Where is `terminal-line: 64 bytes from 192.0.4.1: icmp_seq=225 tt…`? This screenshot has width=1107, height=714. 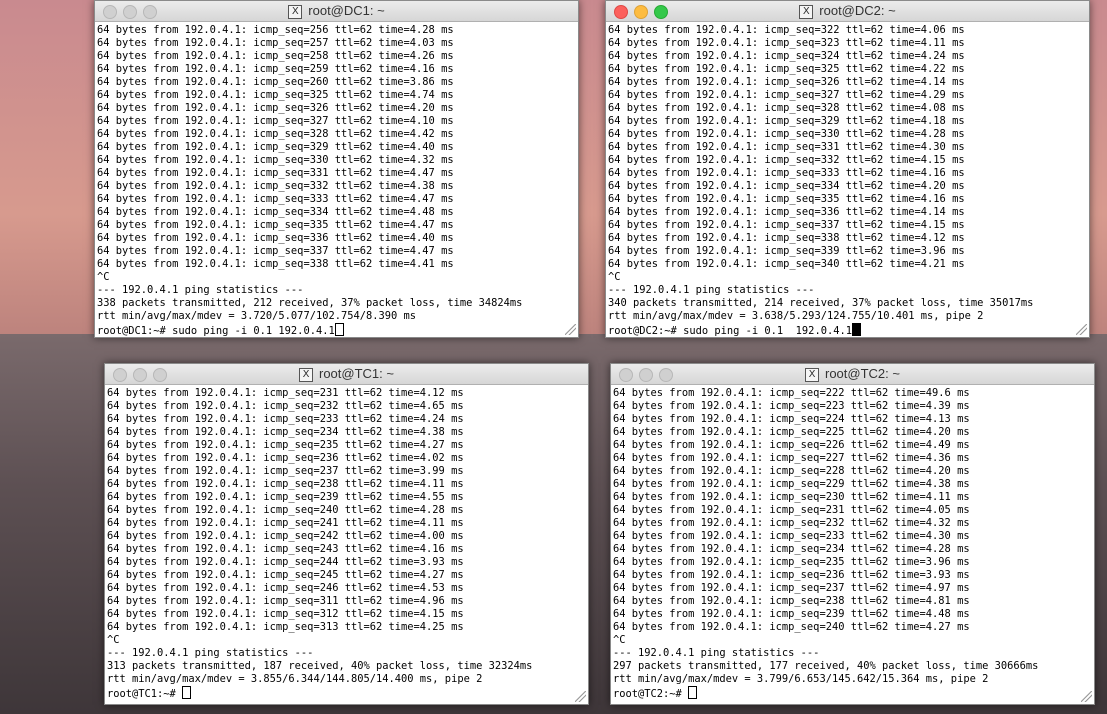
terminal-line: 64 bytes from 192.0.4.1: icmp_seq=225 tt… is located at coordinates (791, 432).